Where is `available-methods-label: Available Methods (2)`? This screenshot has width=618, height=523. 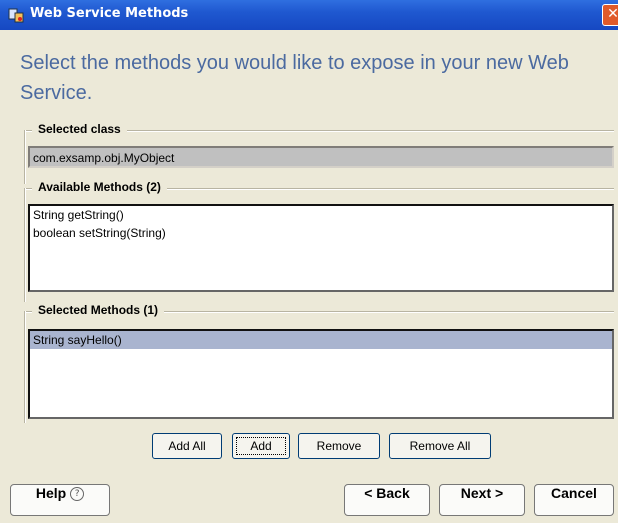 available-methods-label: Available Methods (2) is located at coordinates (99, 187).